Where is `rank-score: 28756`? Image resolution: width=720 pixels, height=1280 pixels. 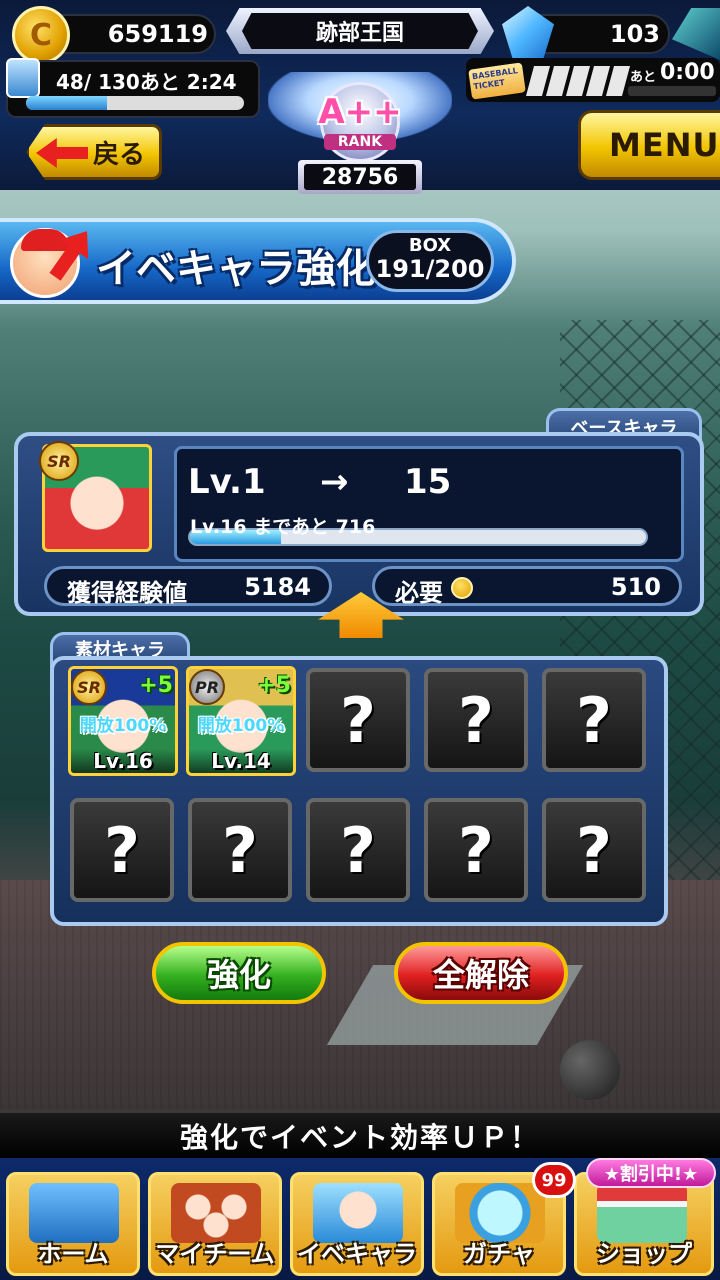
rank-score: 28756 is located at coordinates (360, 177).